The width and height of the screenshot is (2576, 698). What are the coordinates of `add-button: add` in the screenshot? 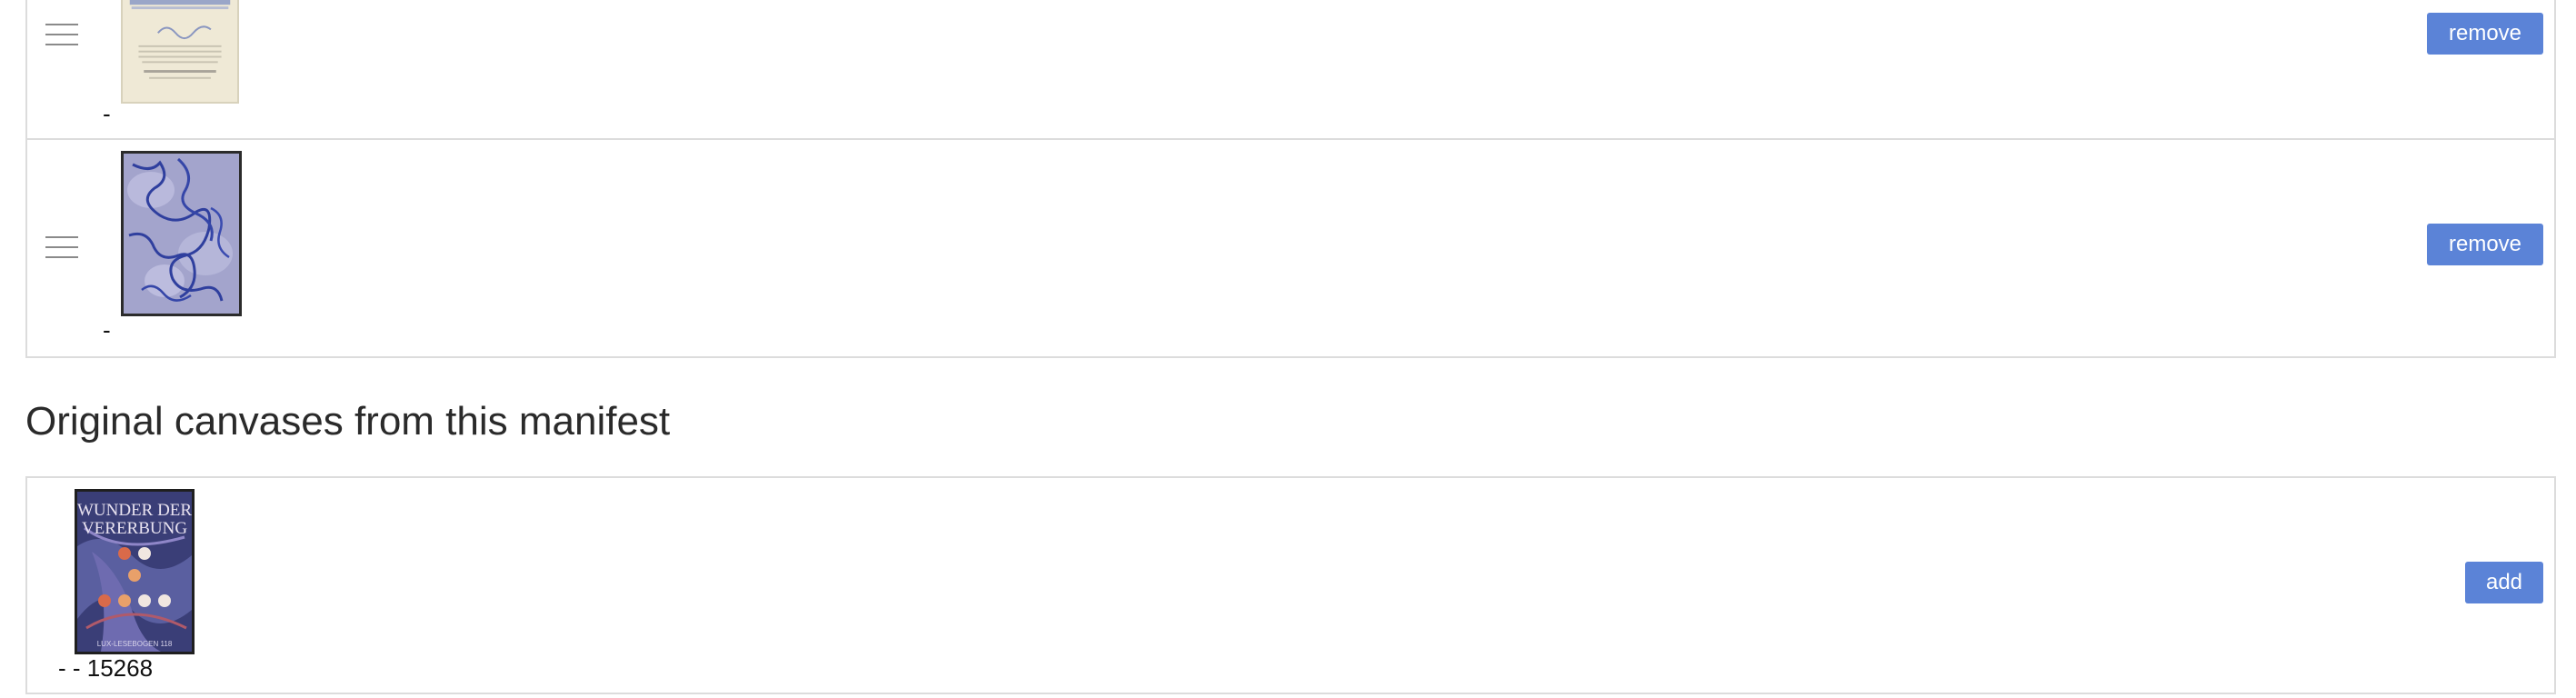 It's located at (2504, 582).